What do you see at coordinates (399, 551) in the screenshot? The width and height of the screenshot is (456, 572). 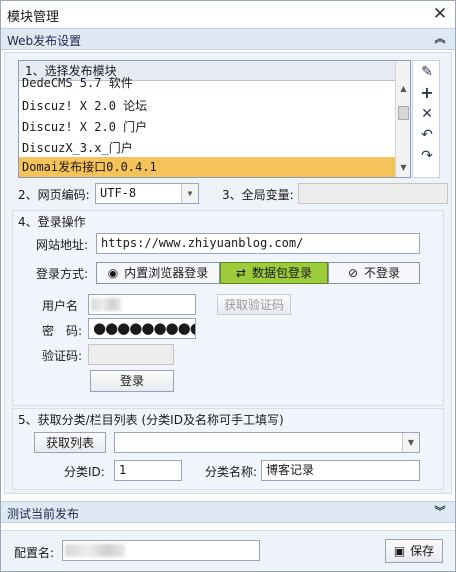 I see `floppy-disk-icon: ▣` at bounding box center [399, 551].